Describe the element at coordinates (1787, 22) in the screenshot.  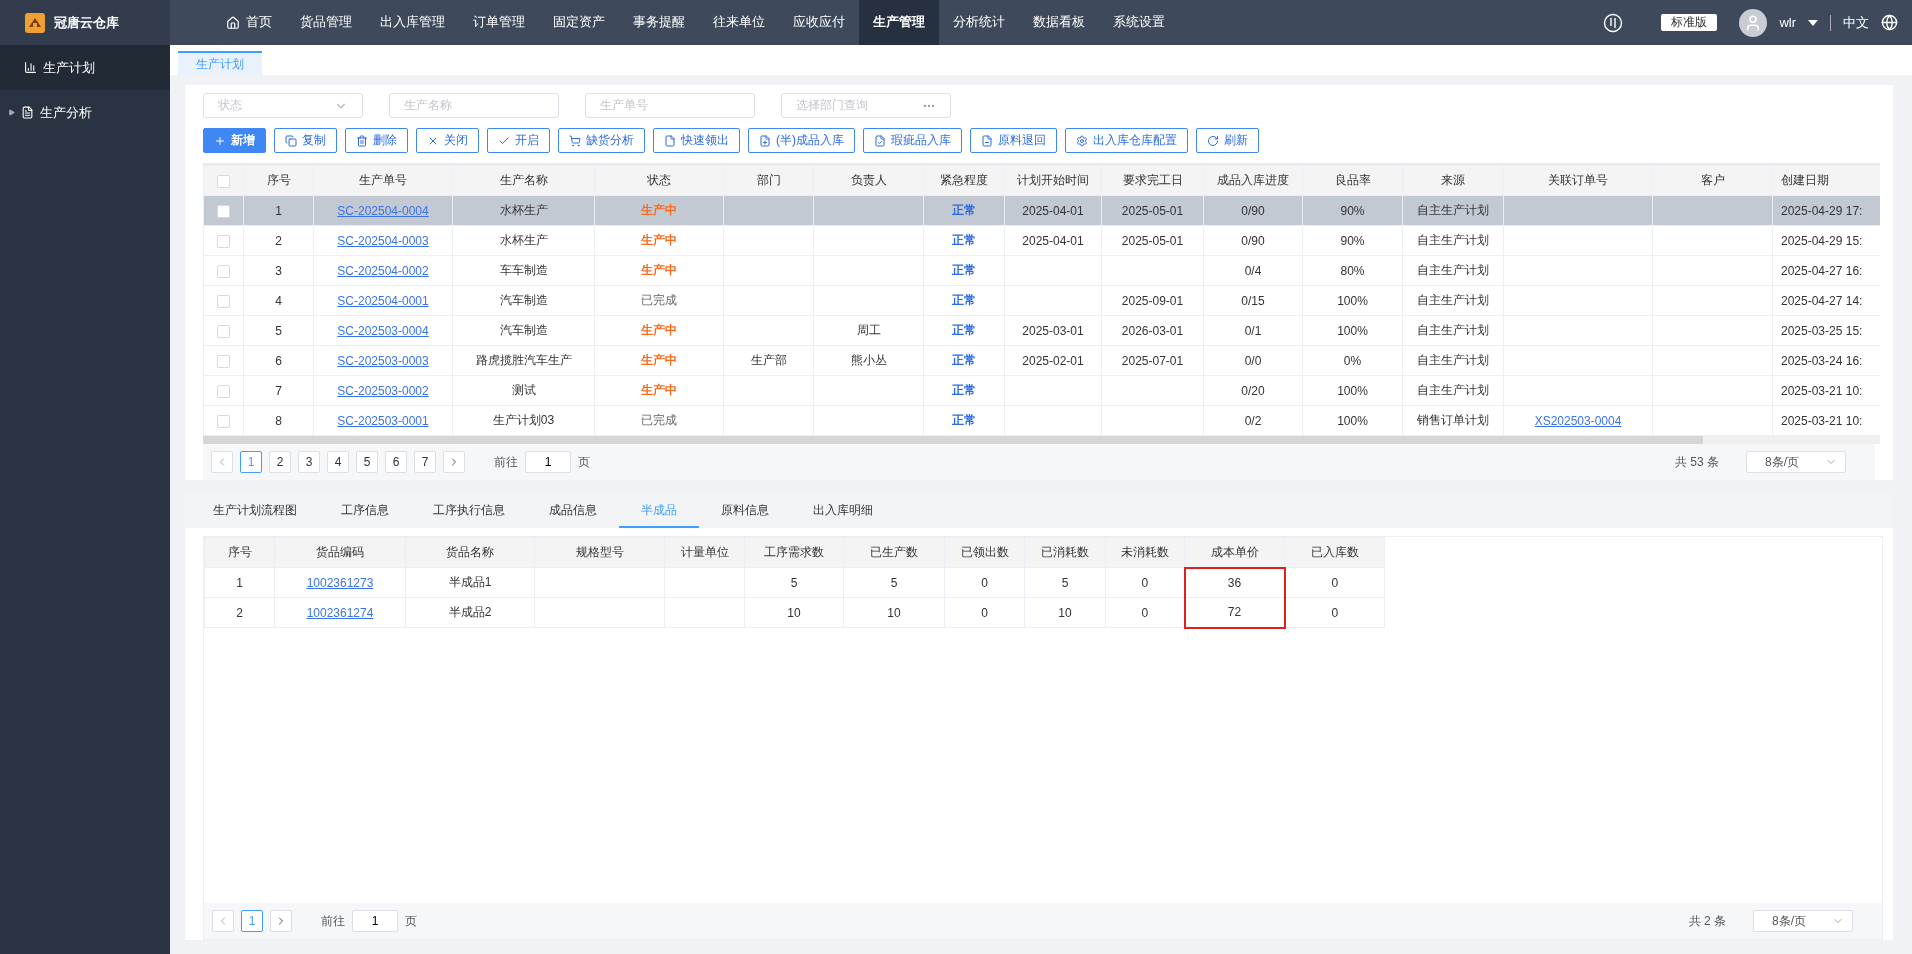
I see `user-name: wlr` at that location.